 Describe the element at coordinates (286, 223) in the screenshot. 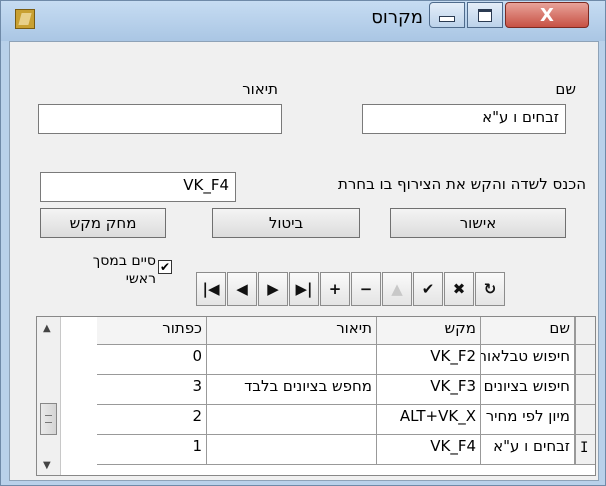

I see `cancel-button: ביטול` at that location.